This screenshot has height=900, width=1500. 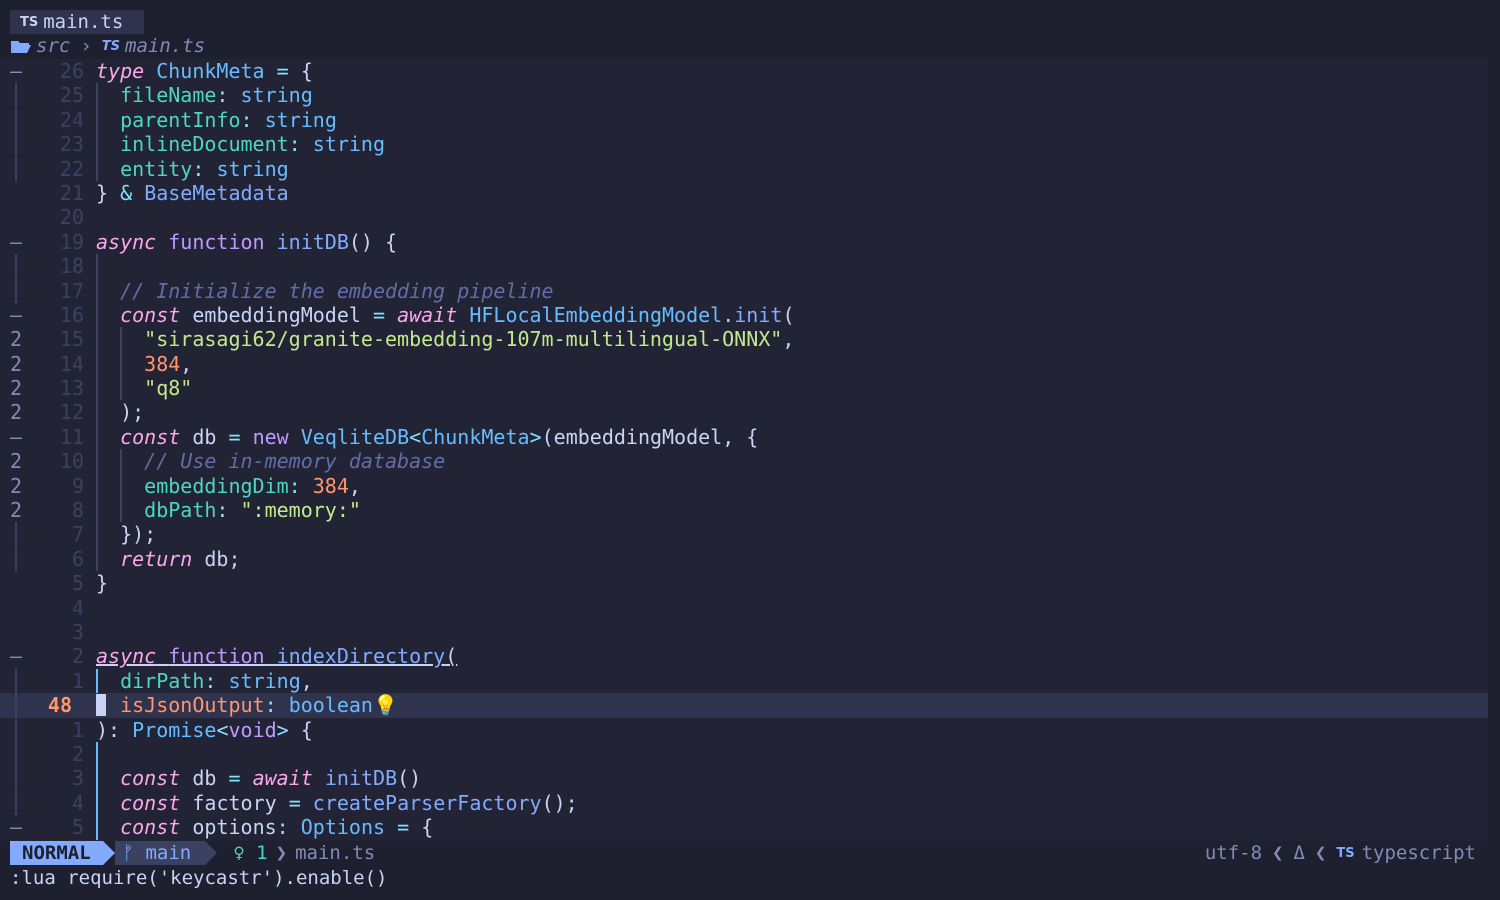 I want to click on tab-main-ts: TS main.ts, so click(x=77, y=22).